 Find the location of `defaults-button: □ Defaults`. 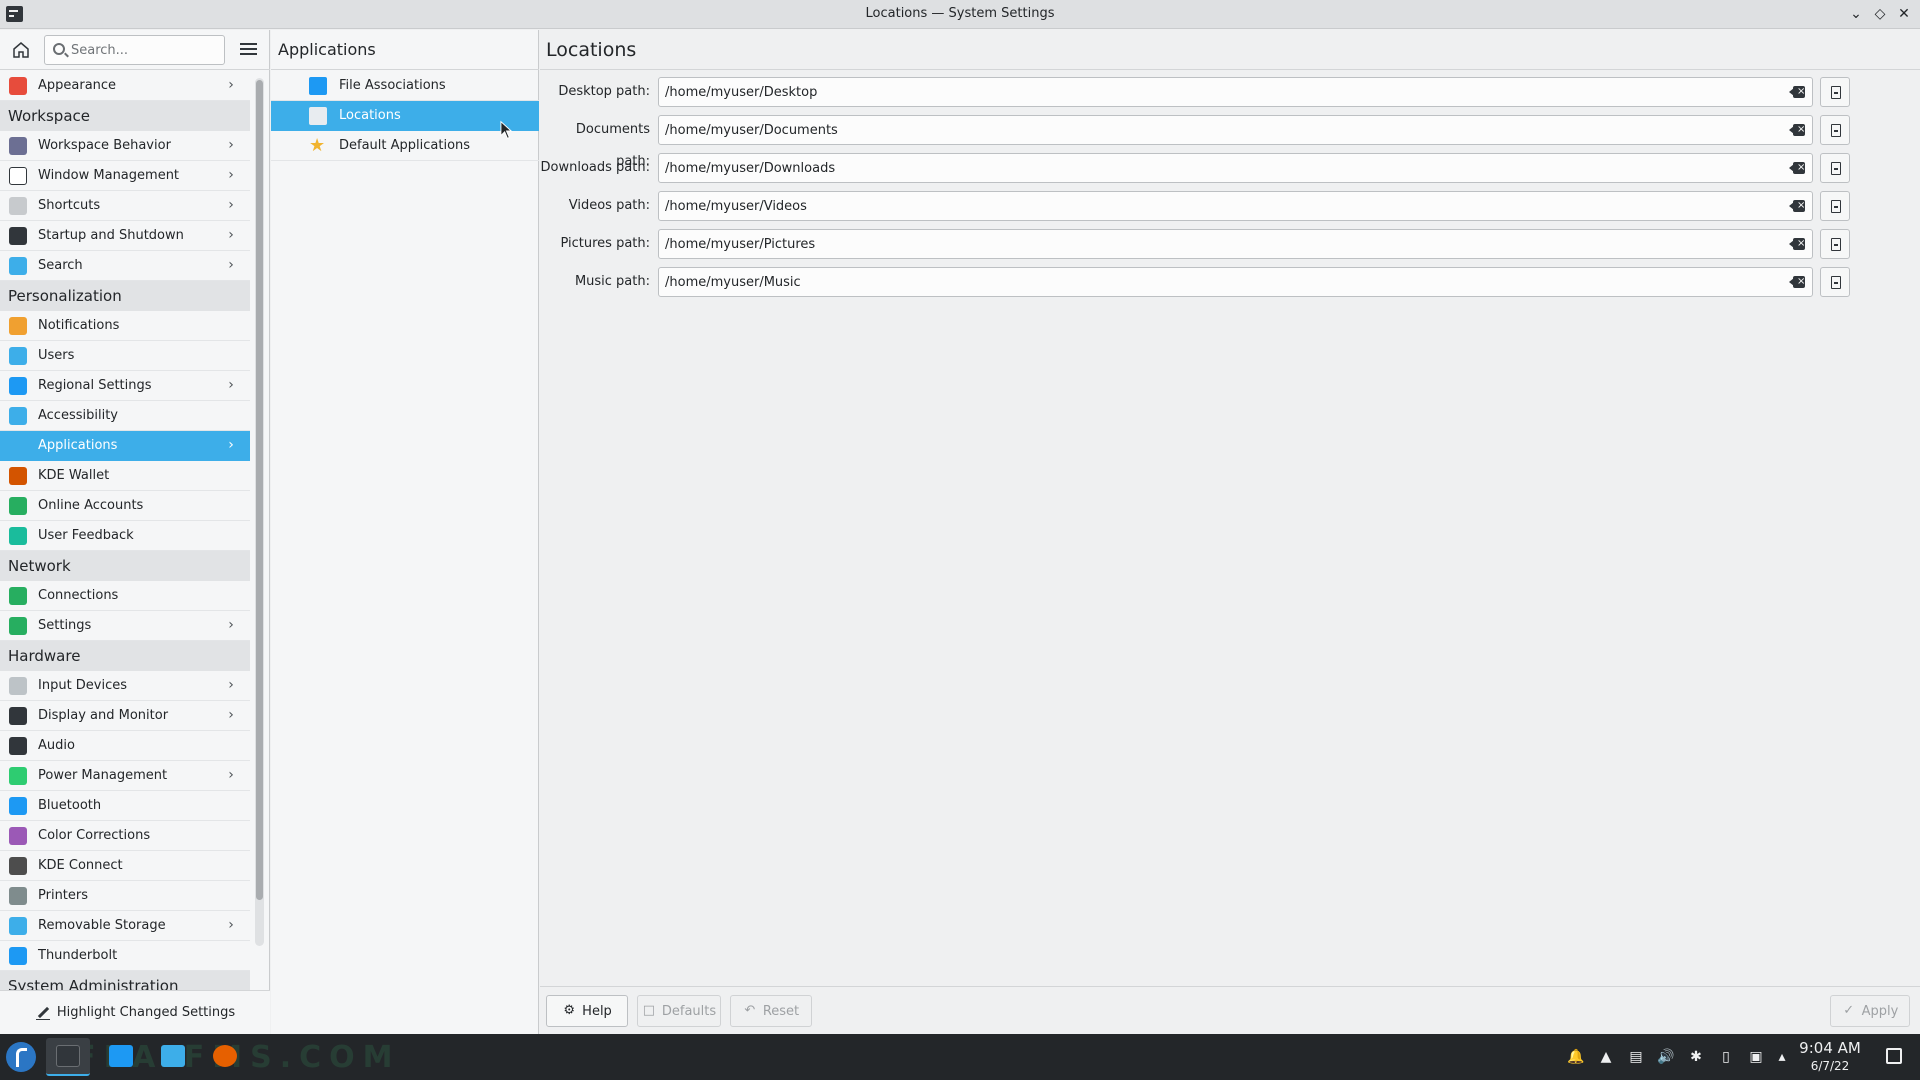

defaults-button: □ Defaults is located at coordinates (679, 1011).